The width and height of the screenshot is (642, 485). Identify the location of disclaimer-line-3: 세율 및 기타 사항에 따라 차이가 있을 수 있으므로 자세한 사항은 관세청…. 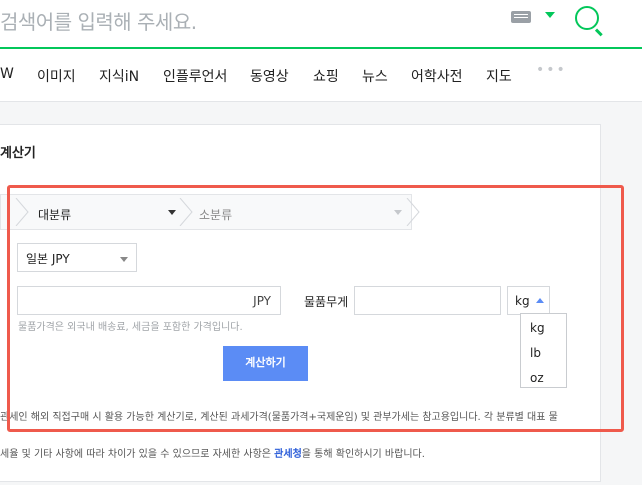
(212, 452).